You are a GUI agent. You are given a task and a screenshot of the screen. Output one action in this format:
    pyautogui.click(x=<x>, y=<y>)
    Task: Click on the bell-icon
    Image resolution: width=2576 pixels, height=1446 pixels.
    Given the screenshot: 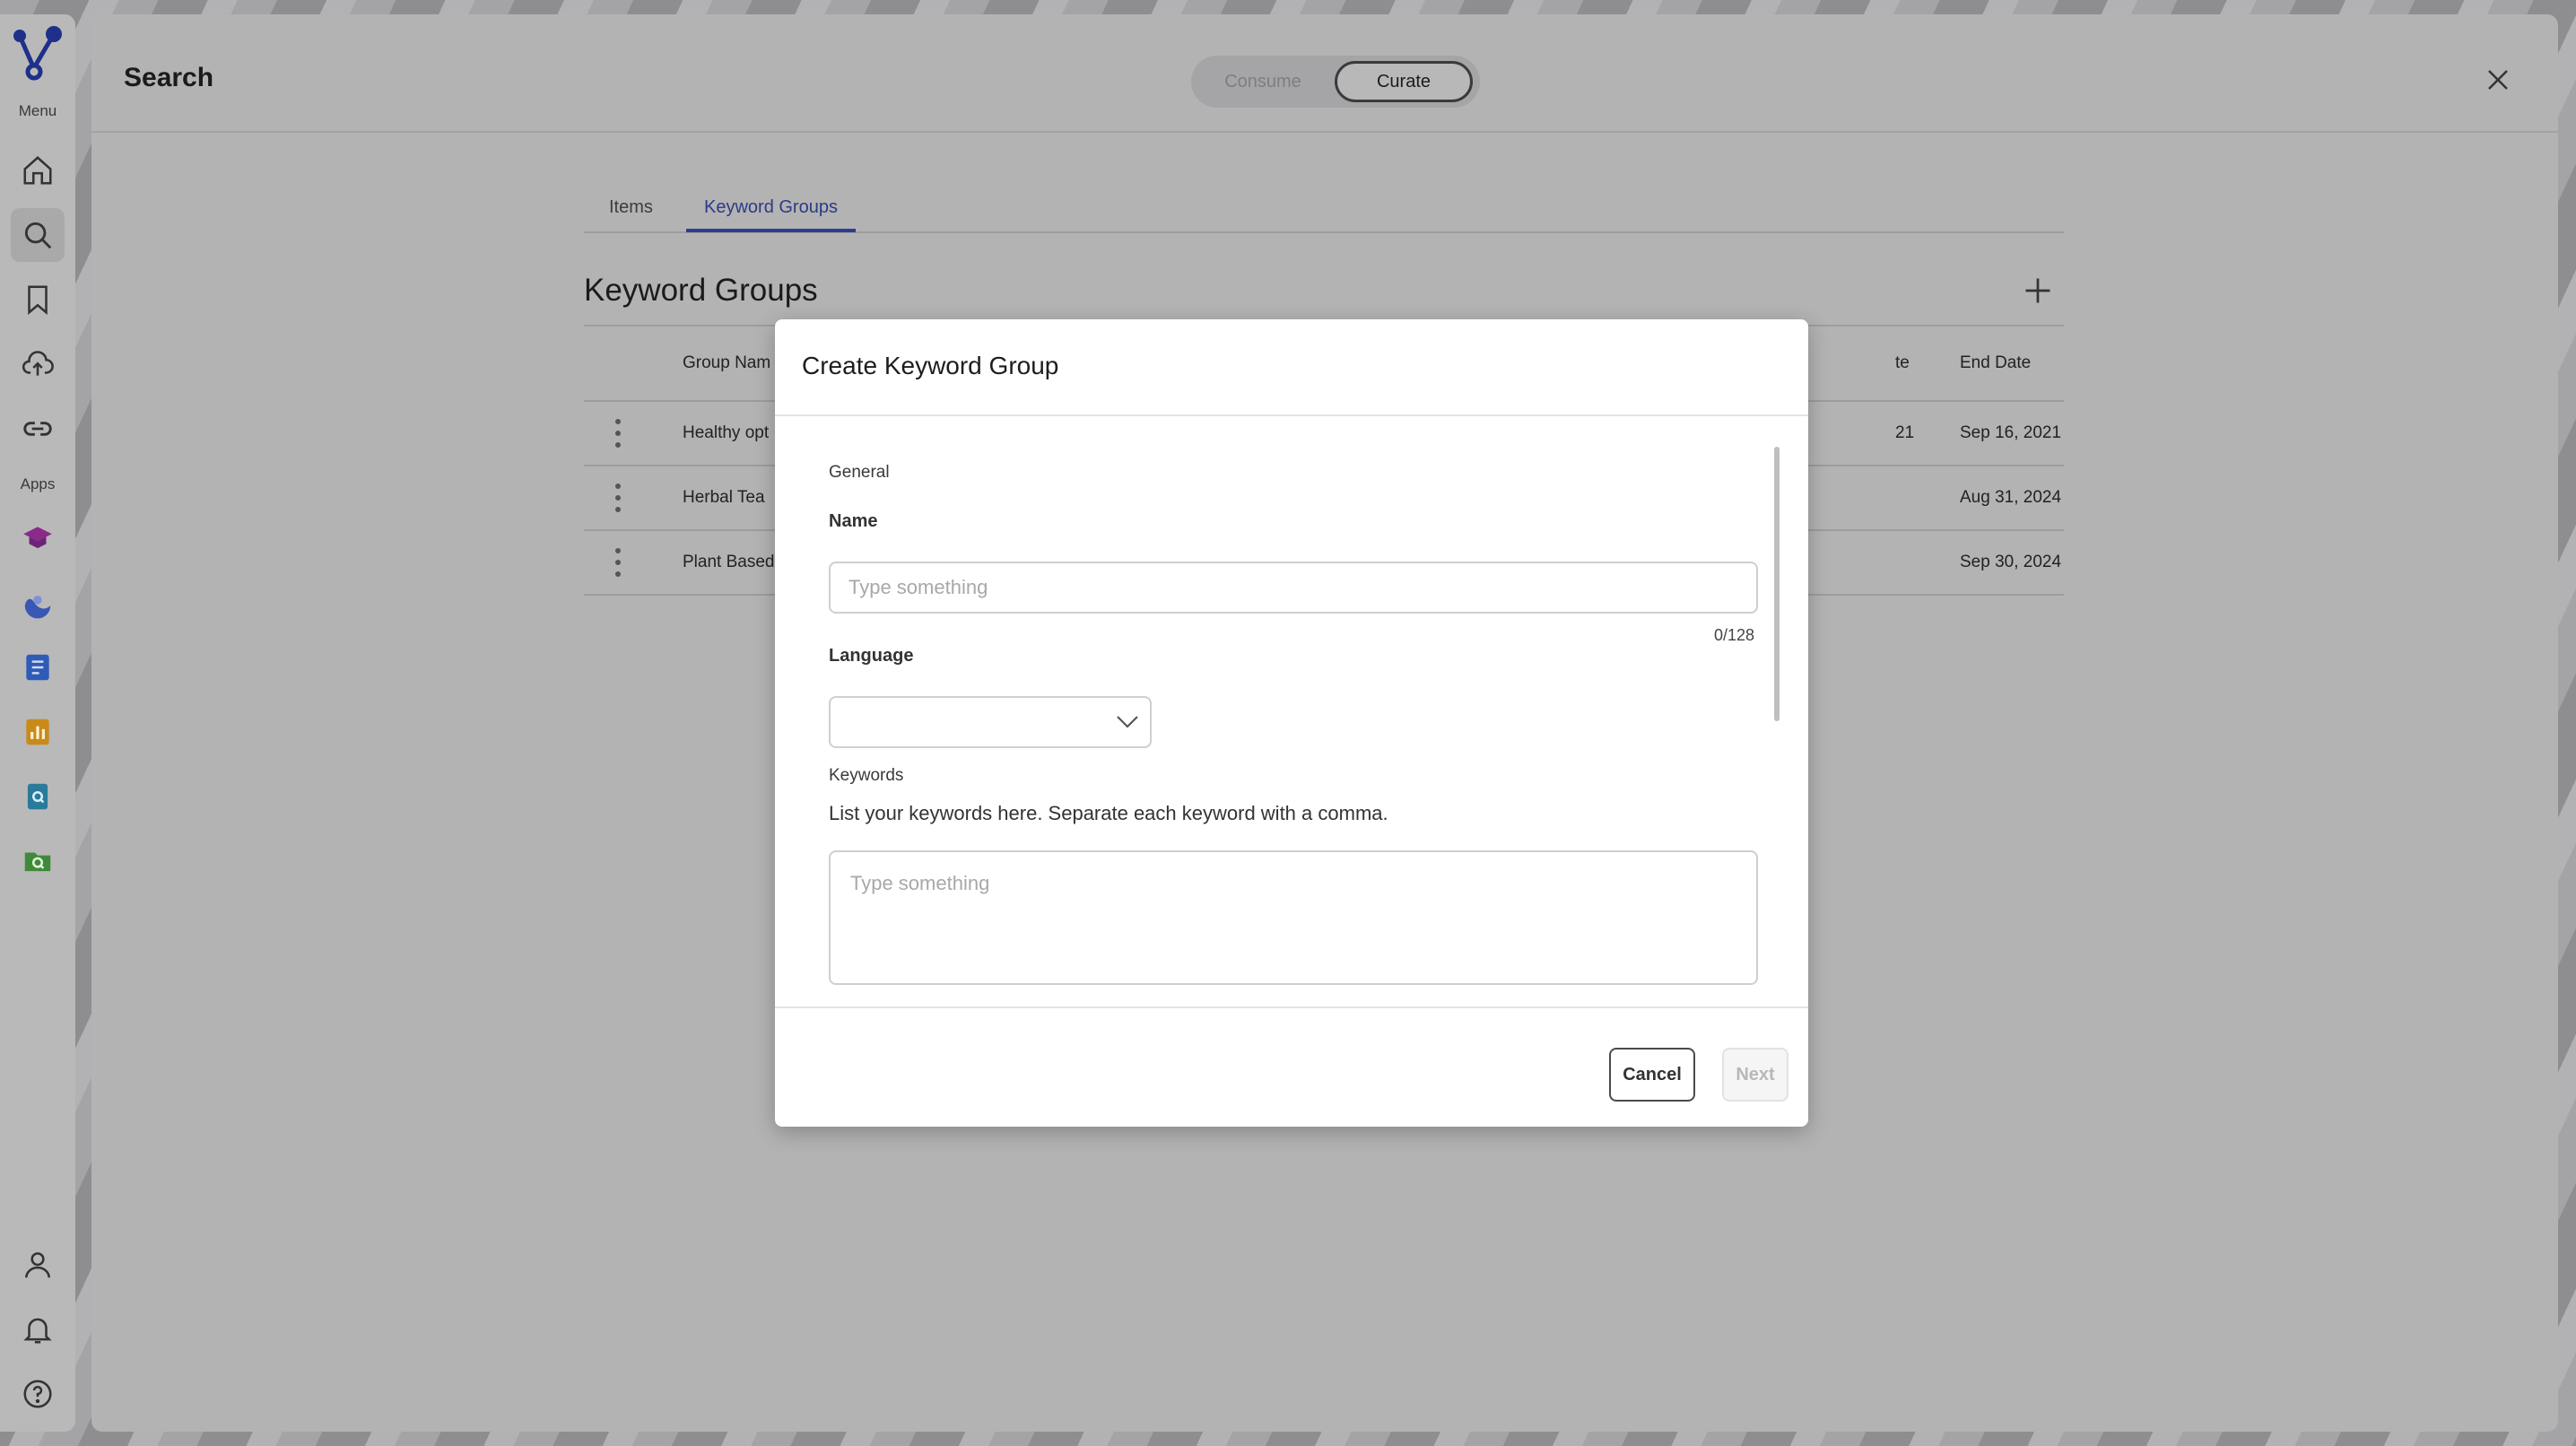 What is the action you would take?
    pyautogui.click(x=37, y=1331)
    